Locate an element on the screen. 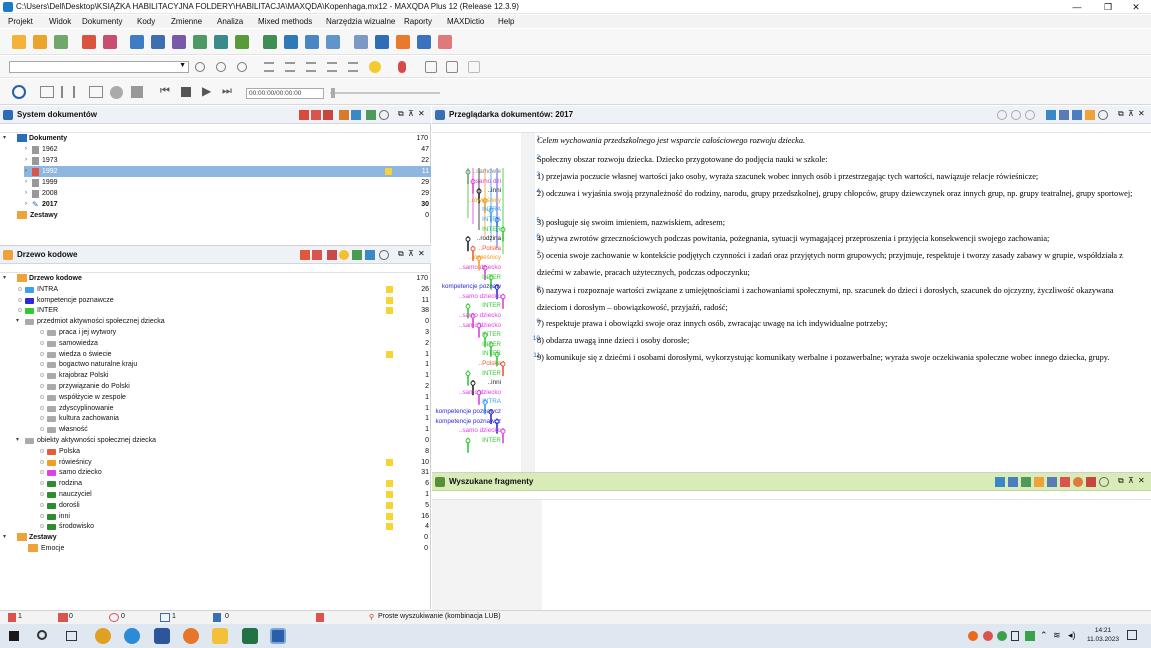 The height and width of the screenshot is (648, 1151). doc-group-row: › 1973 22 is located at coordinates (215, 160).